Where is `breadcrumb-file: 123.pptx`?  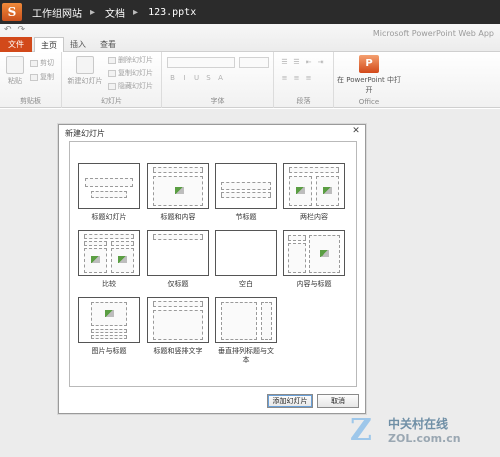 breadcrumb-file: 123.pptx is located at coordinates (172, 12).